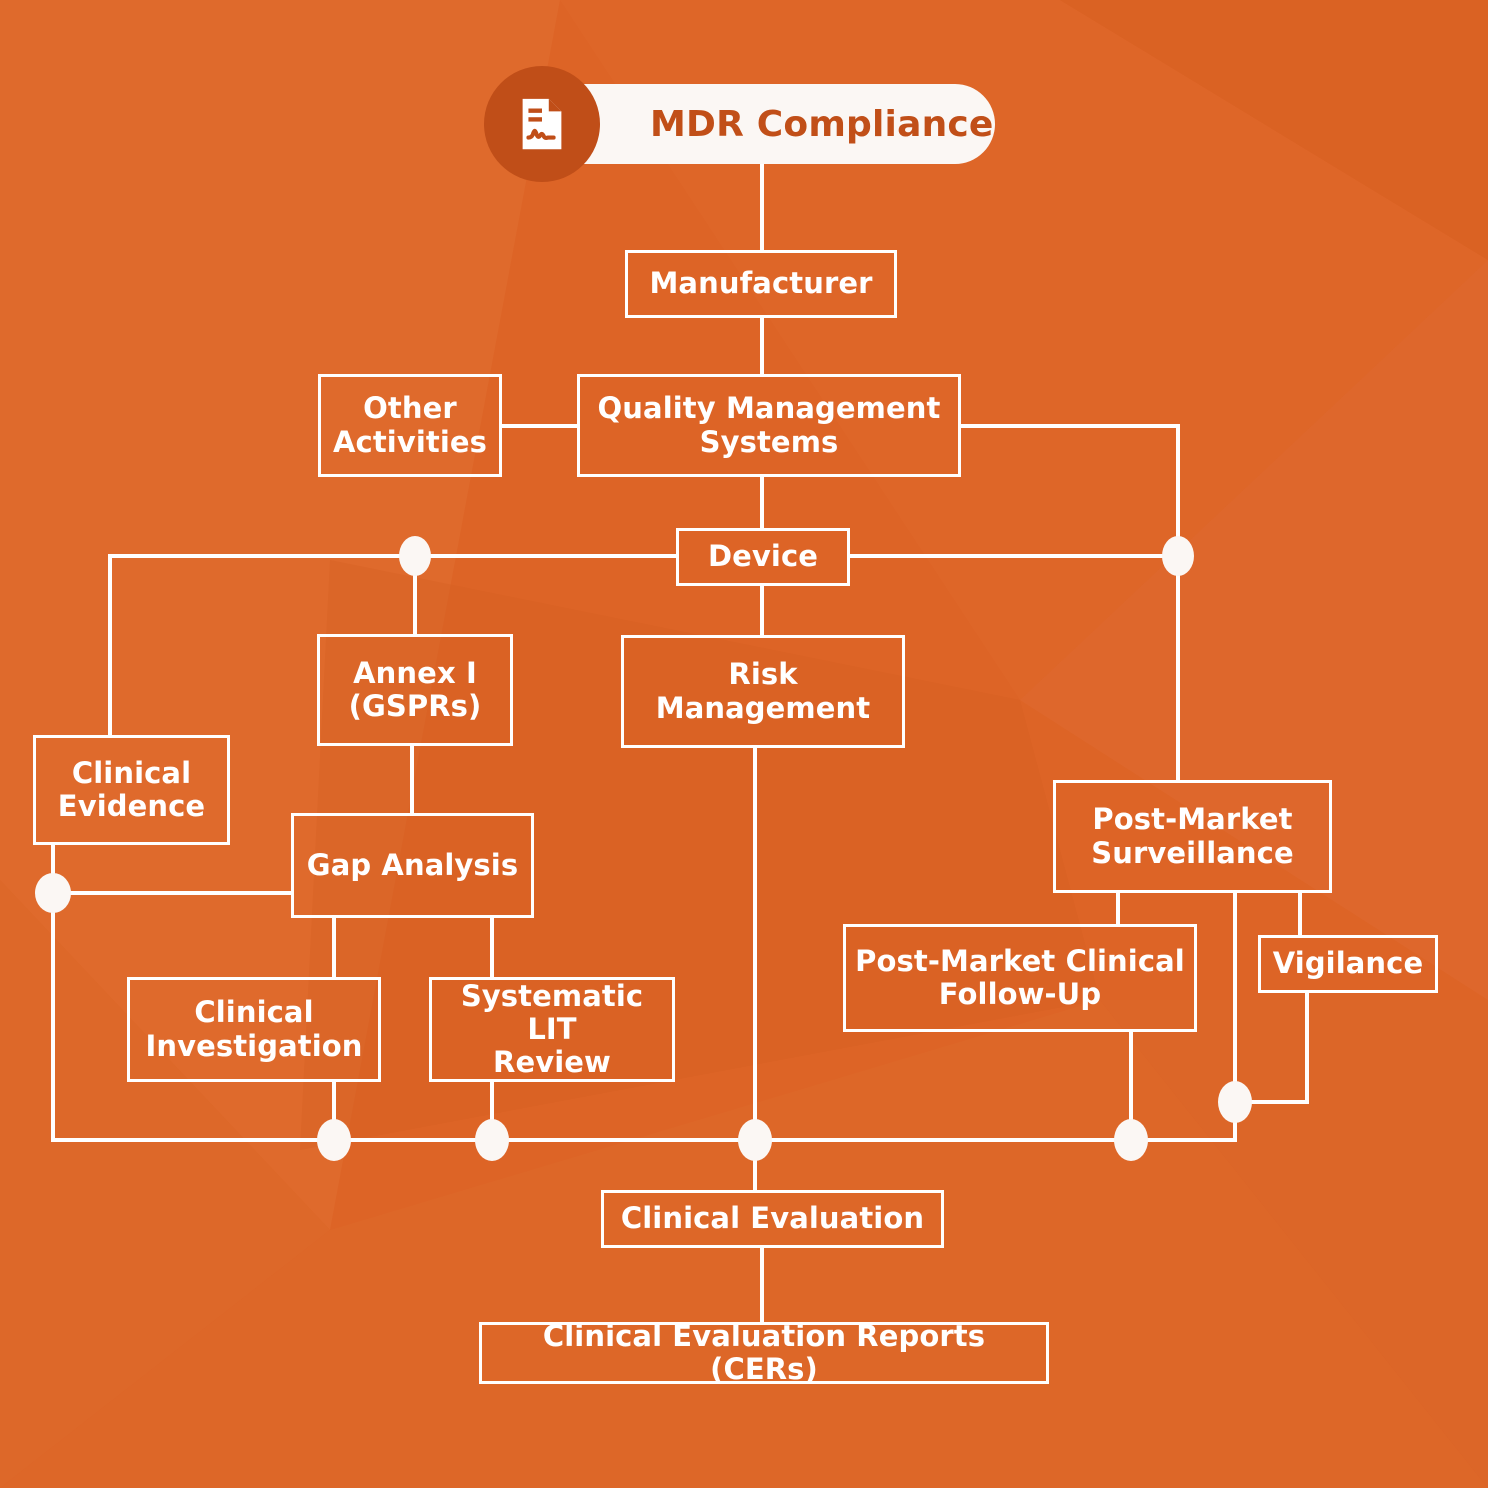 Image resolution: width=1488 pixels, height=1488 pixels. I want to click on node-manufacturer: Manufacturer, so click(761, 284).